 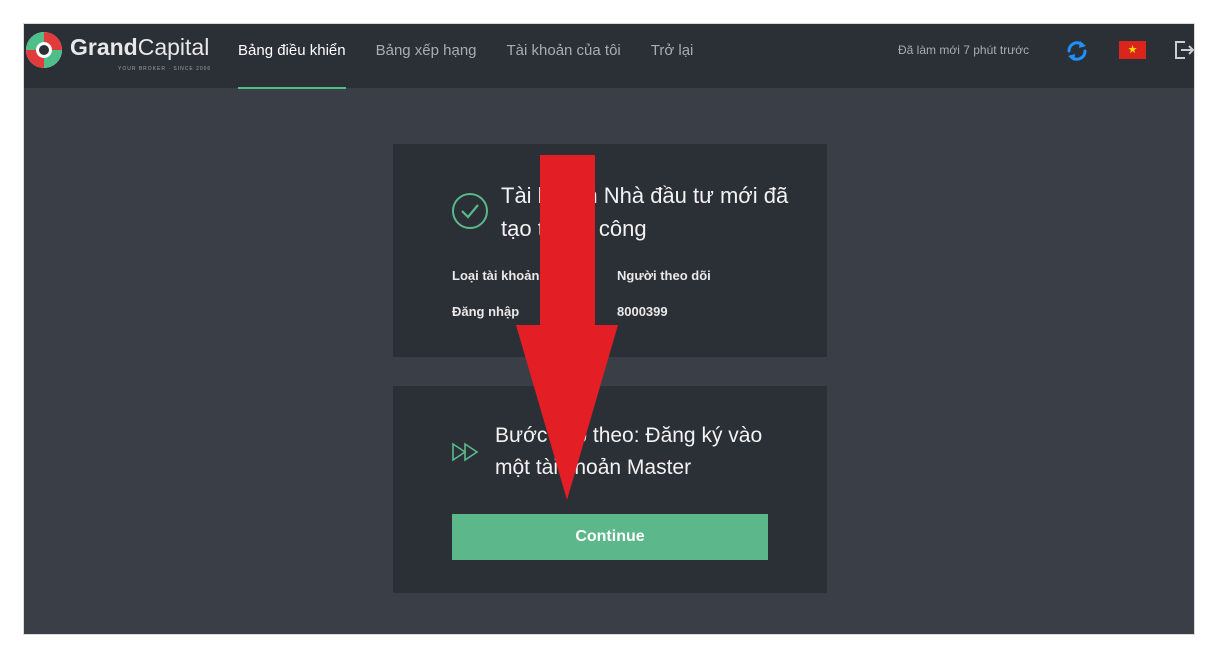 I want to click on logo-tagline: YOUR BROKER · SINCE 2006, so click(x=165, y=69).